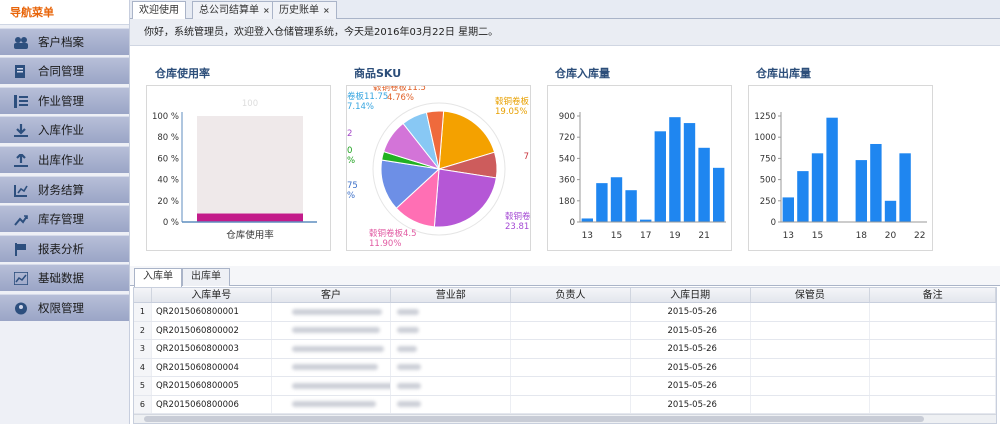  What do you see at coordinates (143, 295) in the screenshot?
I see `column-header` at bounding box center [143, 295].